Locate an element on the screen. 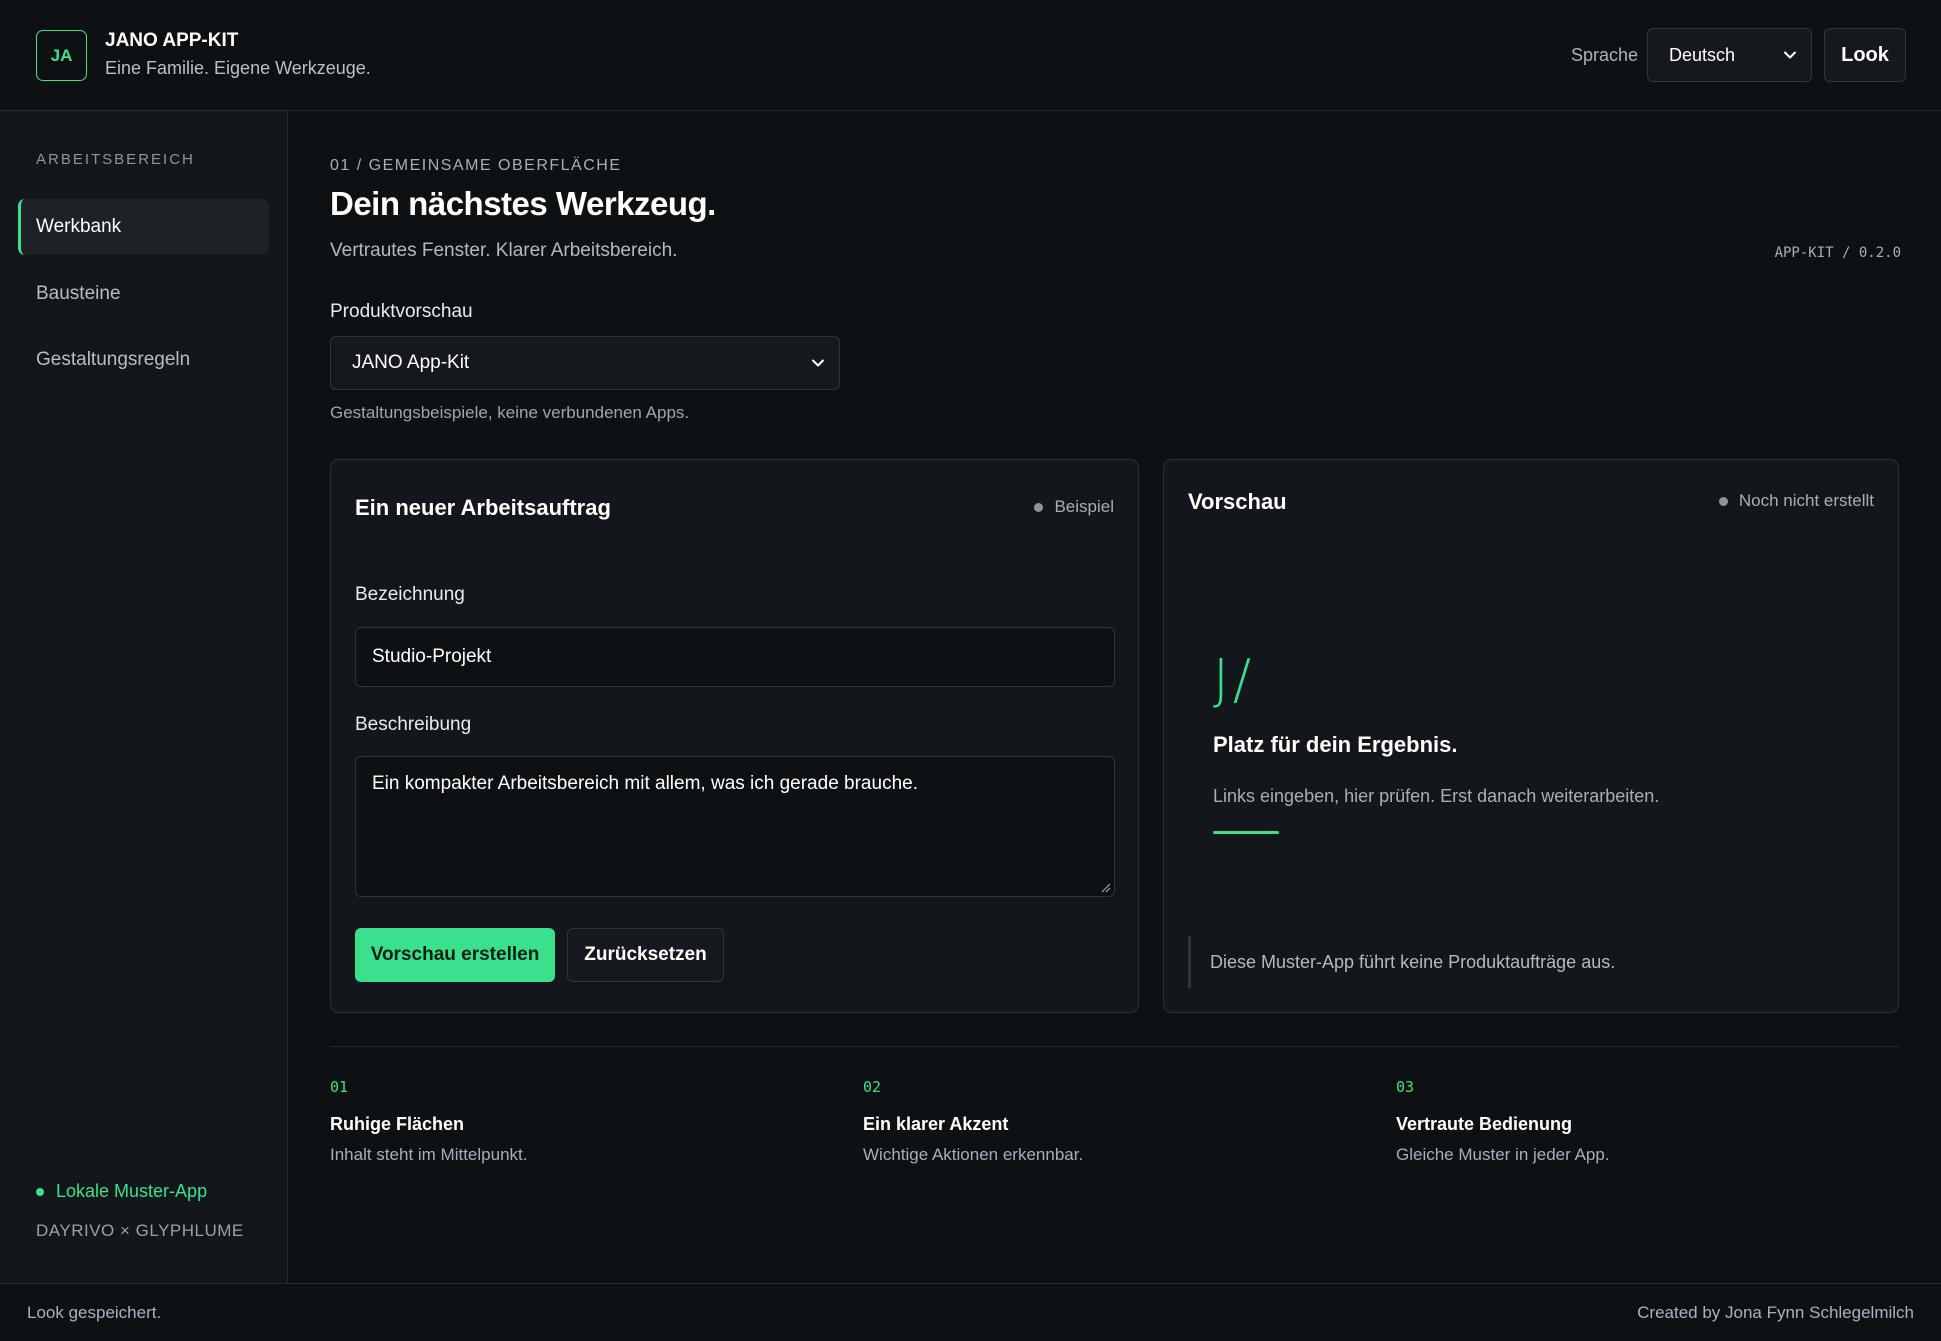 The width and height of the screenshot is (1941, 1341). app-tagline: Eine Familie. Eigene Werkzeuge. is located at coordinates (238, 68).